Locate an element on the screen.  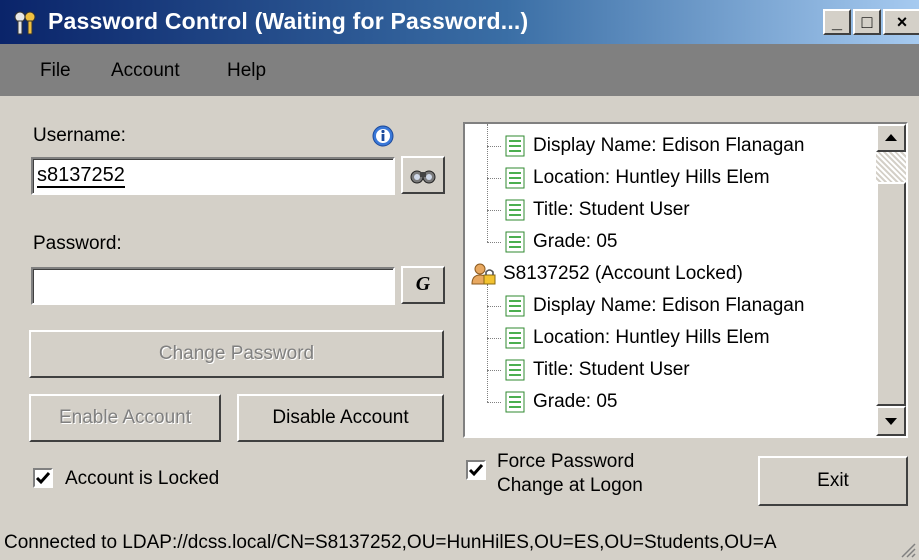
resize-grip-icon is located at coordinates (907, 549).